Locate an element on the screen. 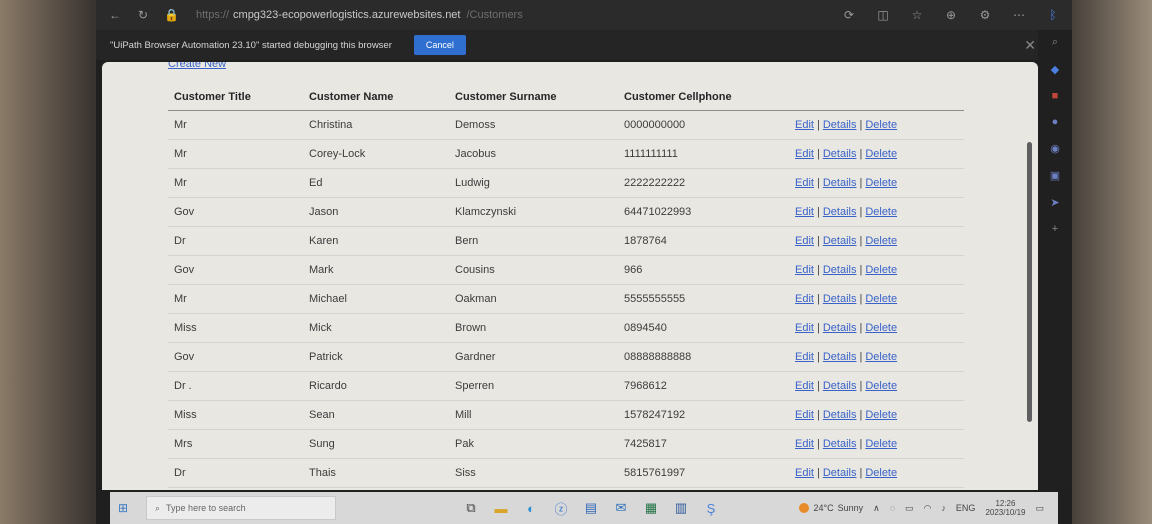 The height and width of the screenshot is (524, 1152). extensions-icon: ⚙ is located at coordinates (985, 15).